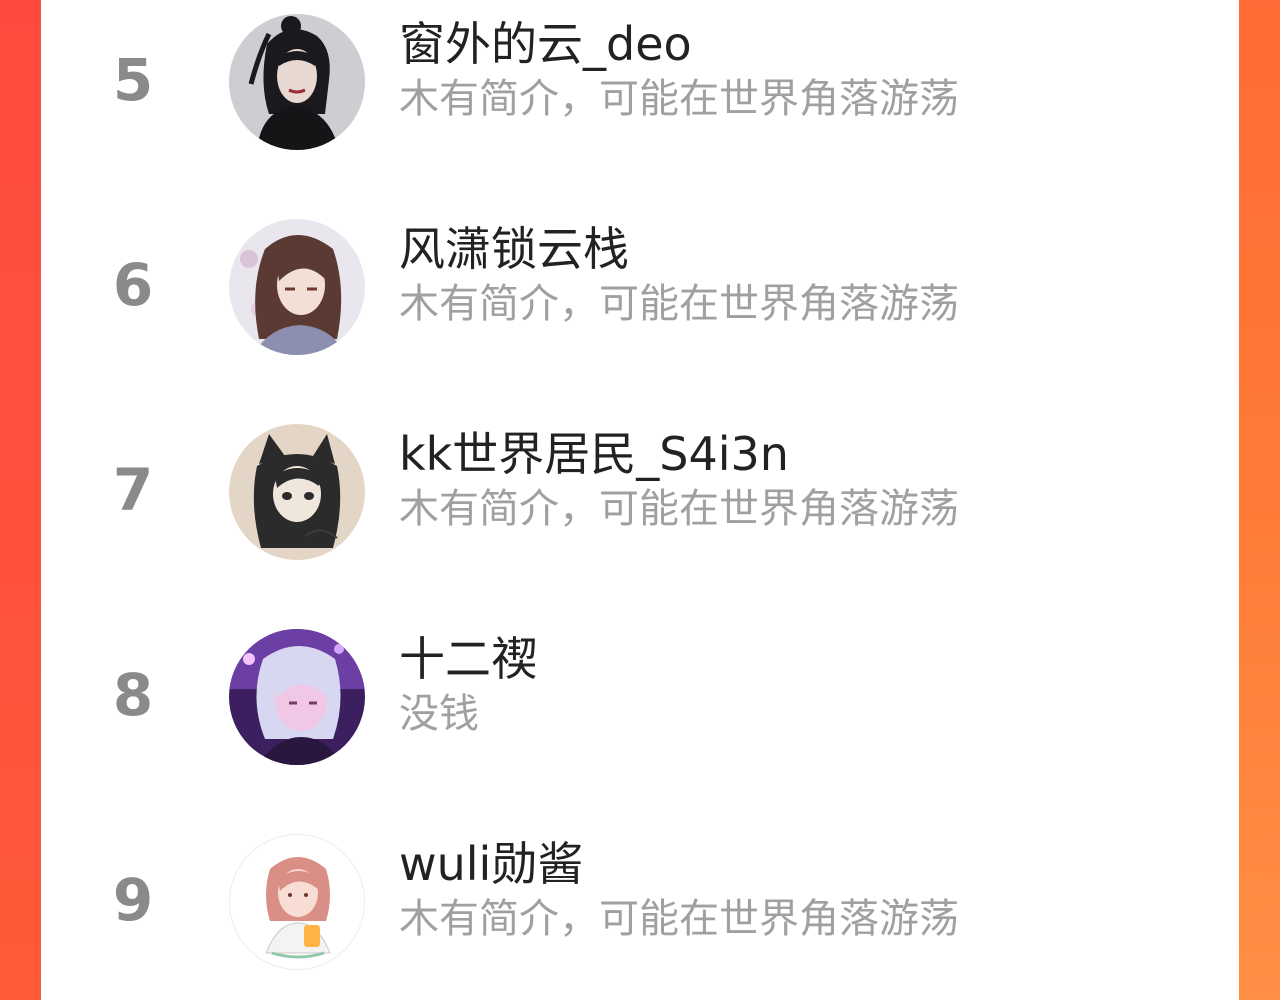 Image resolution: width=1280 pixels, height=1000 pixels. Describe the element at coordinates (133, 900) in the screenshot. I see `rank-number: 9` at that location.